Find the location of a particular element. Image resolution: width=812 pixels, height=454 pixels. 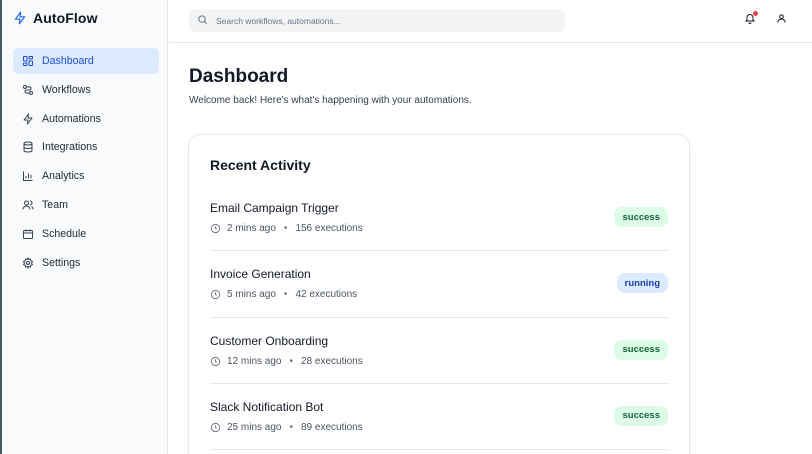

sidebar-item-analytics: Analytics is located at coordinates (86, 176).